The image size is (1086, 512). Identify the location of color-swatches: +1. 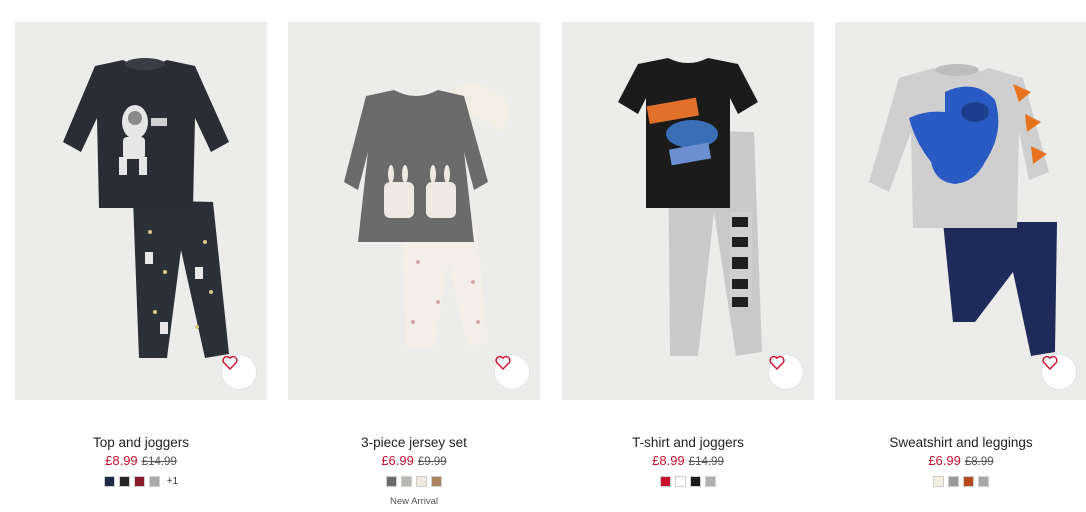
(141, 481).